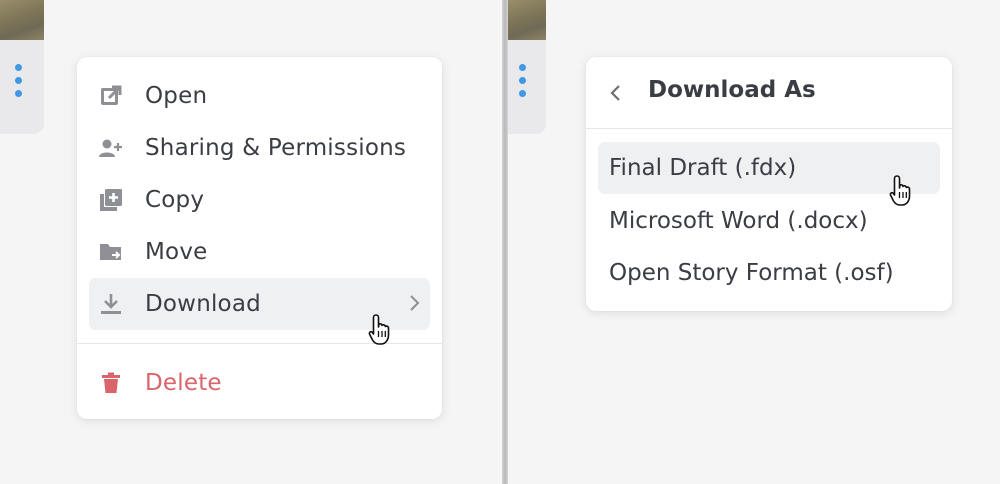 The height and width of the screenshot is (484, 1000). I want to click on format-option-label: Microsoft Word (.docx), so click(738, 221).